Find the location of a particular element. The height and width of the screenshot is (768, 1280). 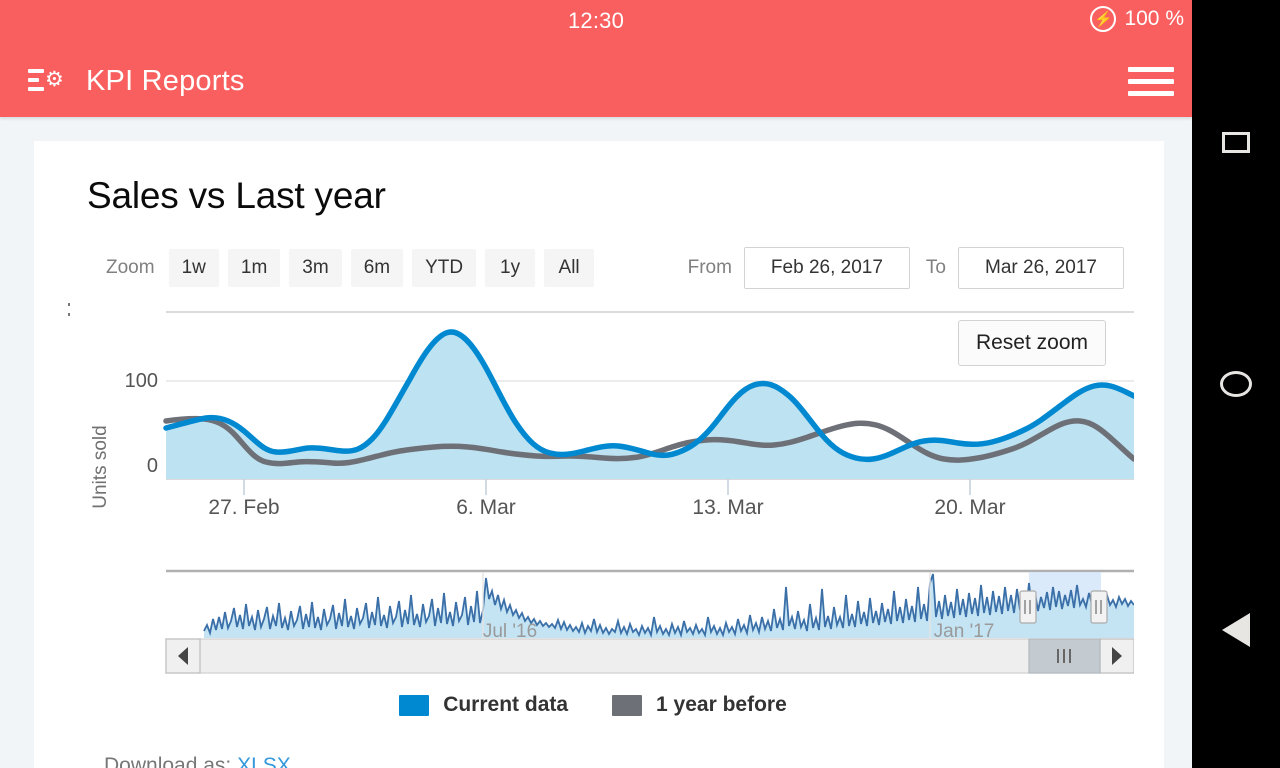

status-bar: 12:30 ⚡ 100 % is located at coordinates (596, 23).